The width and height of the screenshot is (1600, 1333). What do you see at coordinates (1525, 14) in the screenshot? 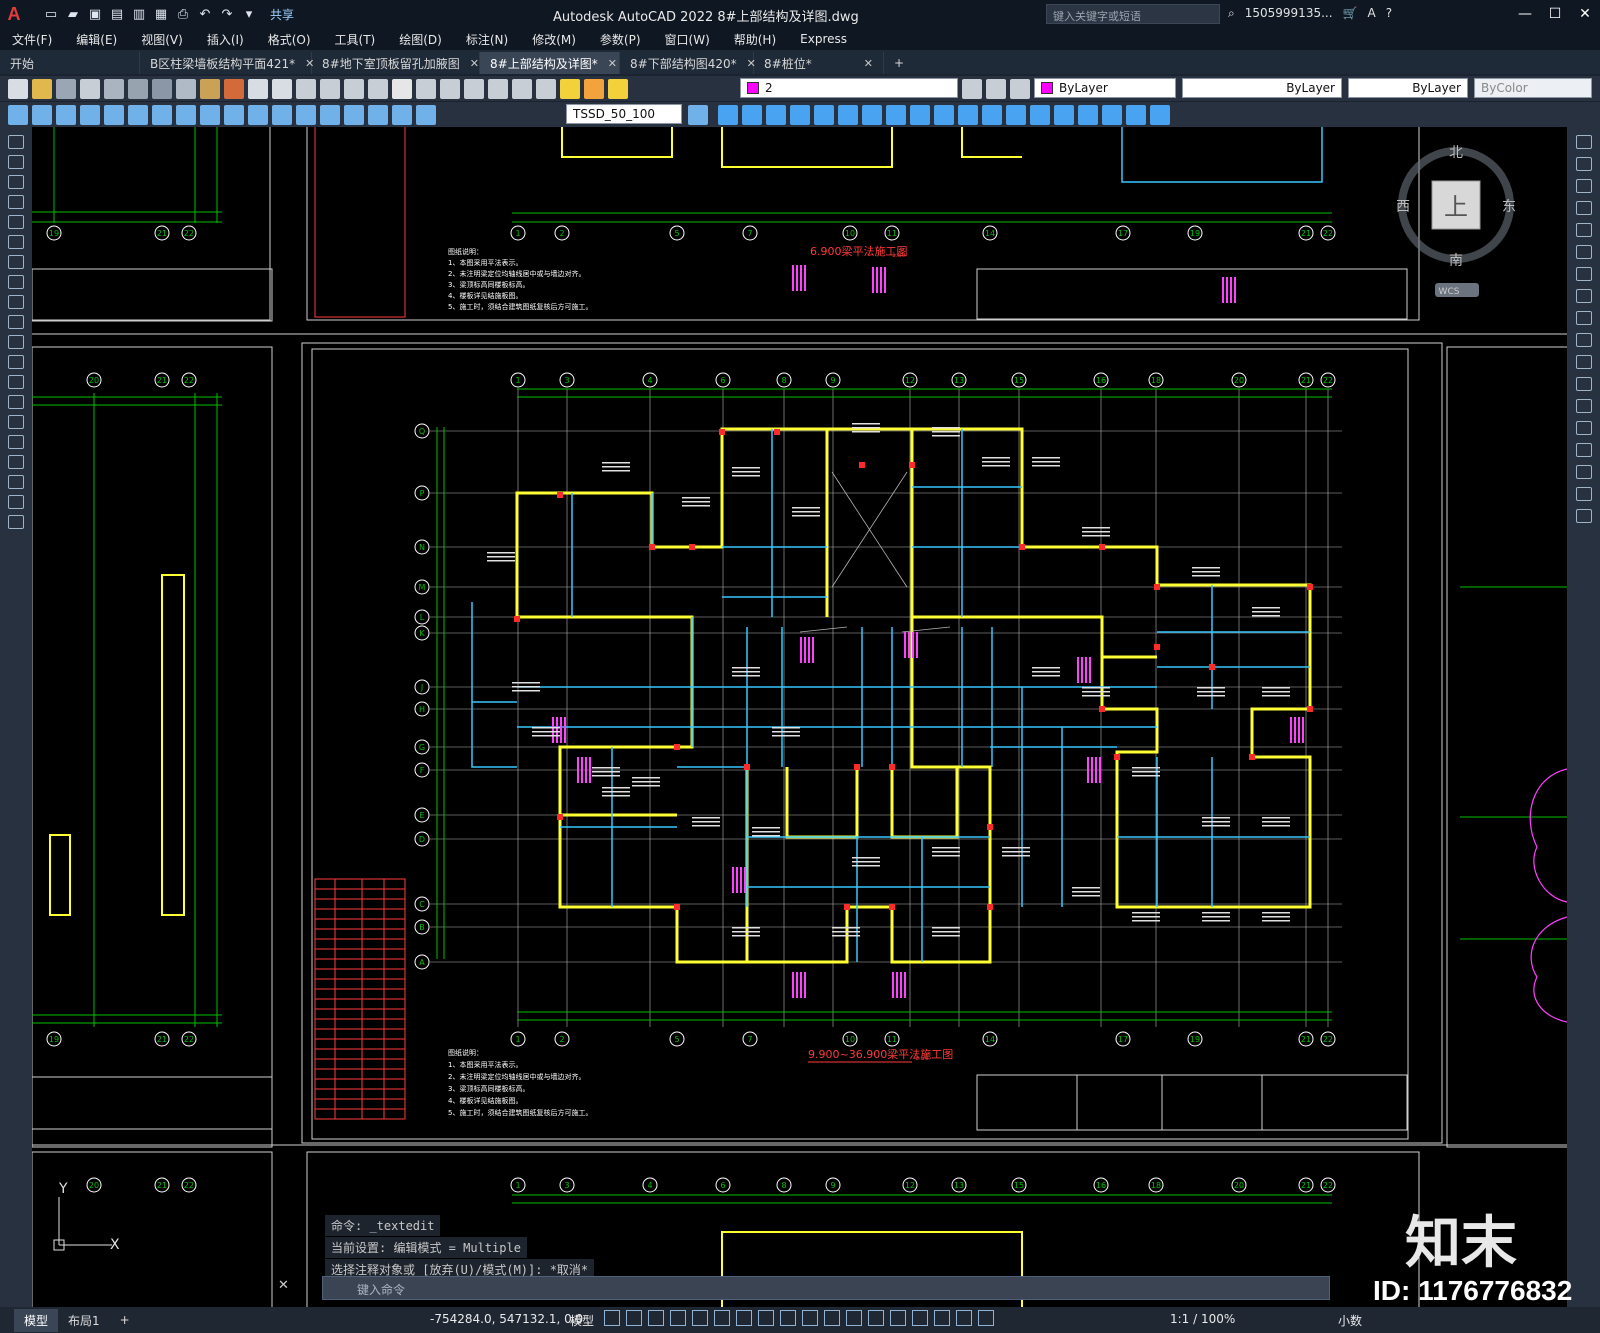
I see `minimize-button: —` at bounding box center [1525, 14].